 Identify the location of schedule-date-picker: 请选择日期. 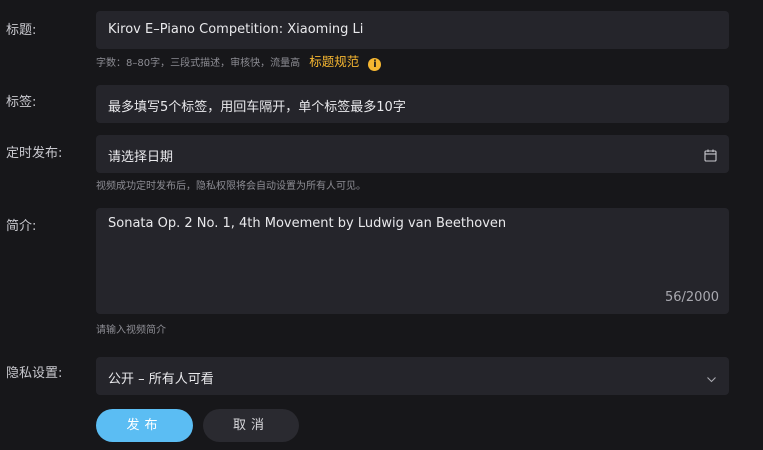
(412, 154).